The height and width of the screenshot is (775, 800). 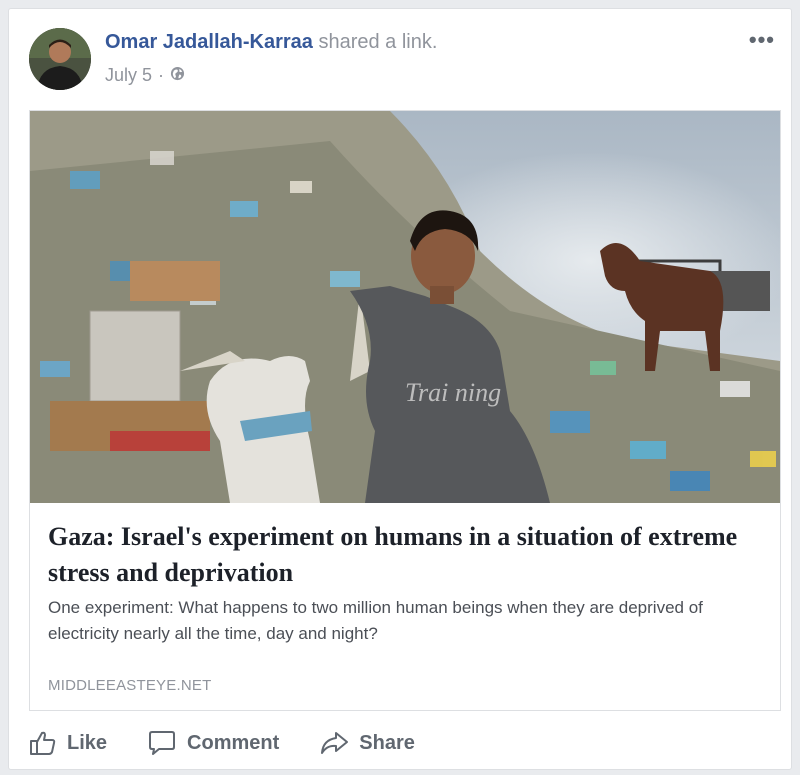 I want to click on avatar, so click(x=60, y=59).